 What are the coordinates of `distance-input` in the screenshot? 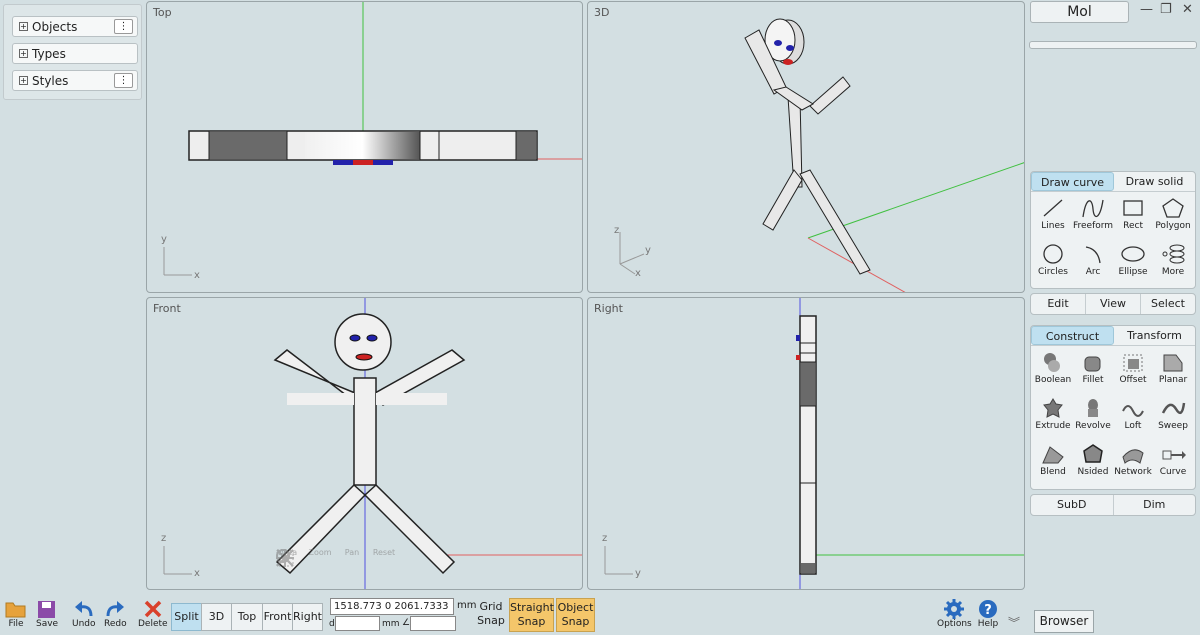 It's located at (357, 623).